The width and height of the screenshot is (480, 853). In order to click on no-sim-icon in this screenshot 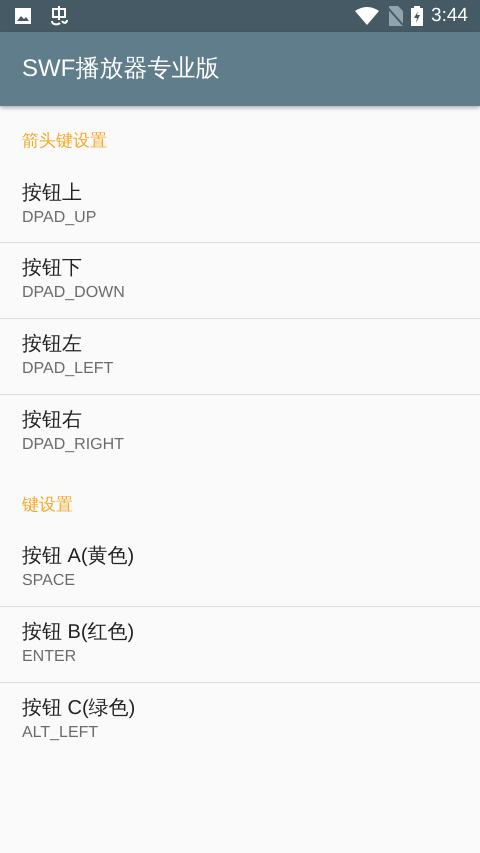, I will do `click(395, 16)`.